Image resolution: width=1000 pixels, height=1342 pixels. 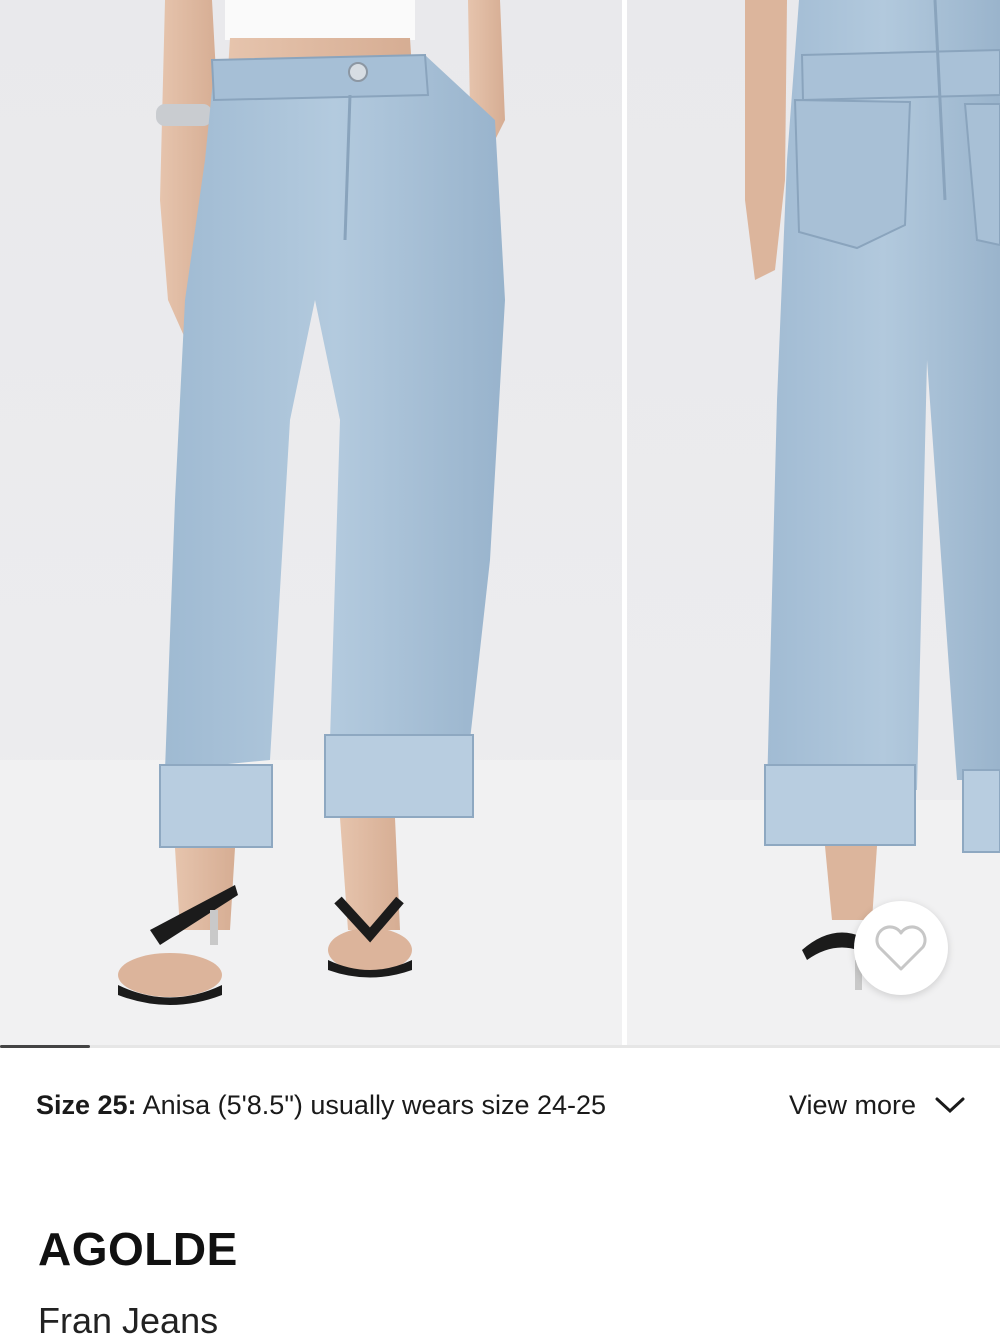 I want to click on gallery-progress-bar, so click(x=500, y=1046).